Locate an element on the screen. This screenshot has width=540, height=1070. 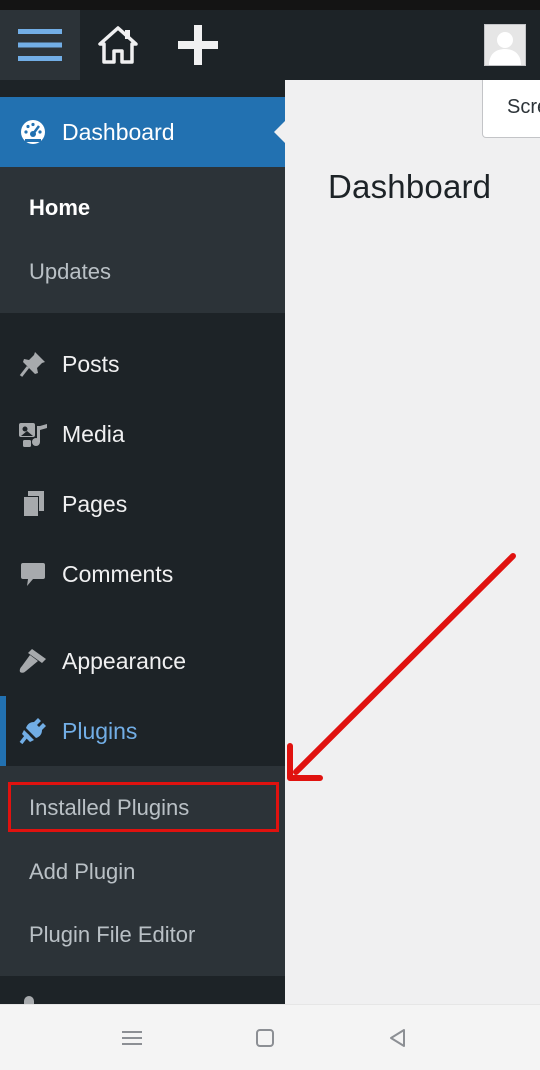
recent-apps-icon is located at coordinates (132, 1038).